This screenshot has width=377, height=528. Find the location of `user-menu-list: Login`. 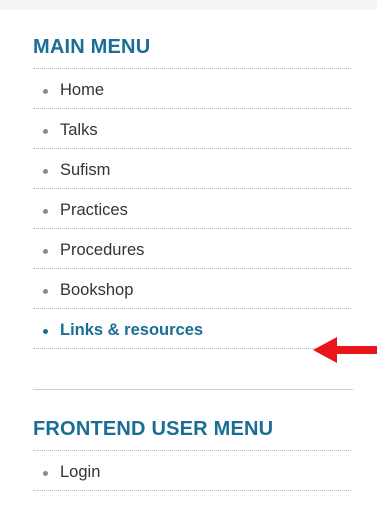

user-menu-list: Login is located at coordinates (192, 470).